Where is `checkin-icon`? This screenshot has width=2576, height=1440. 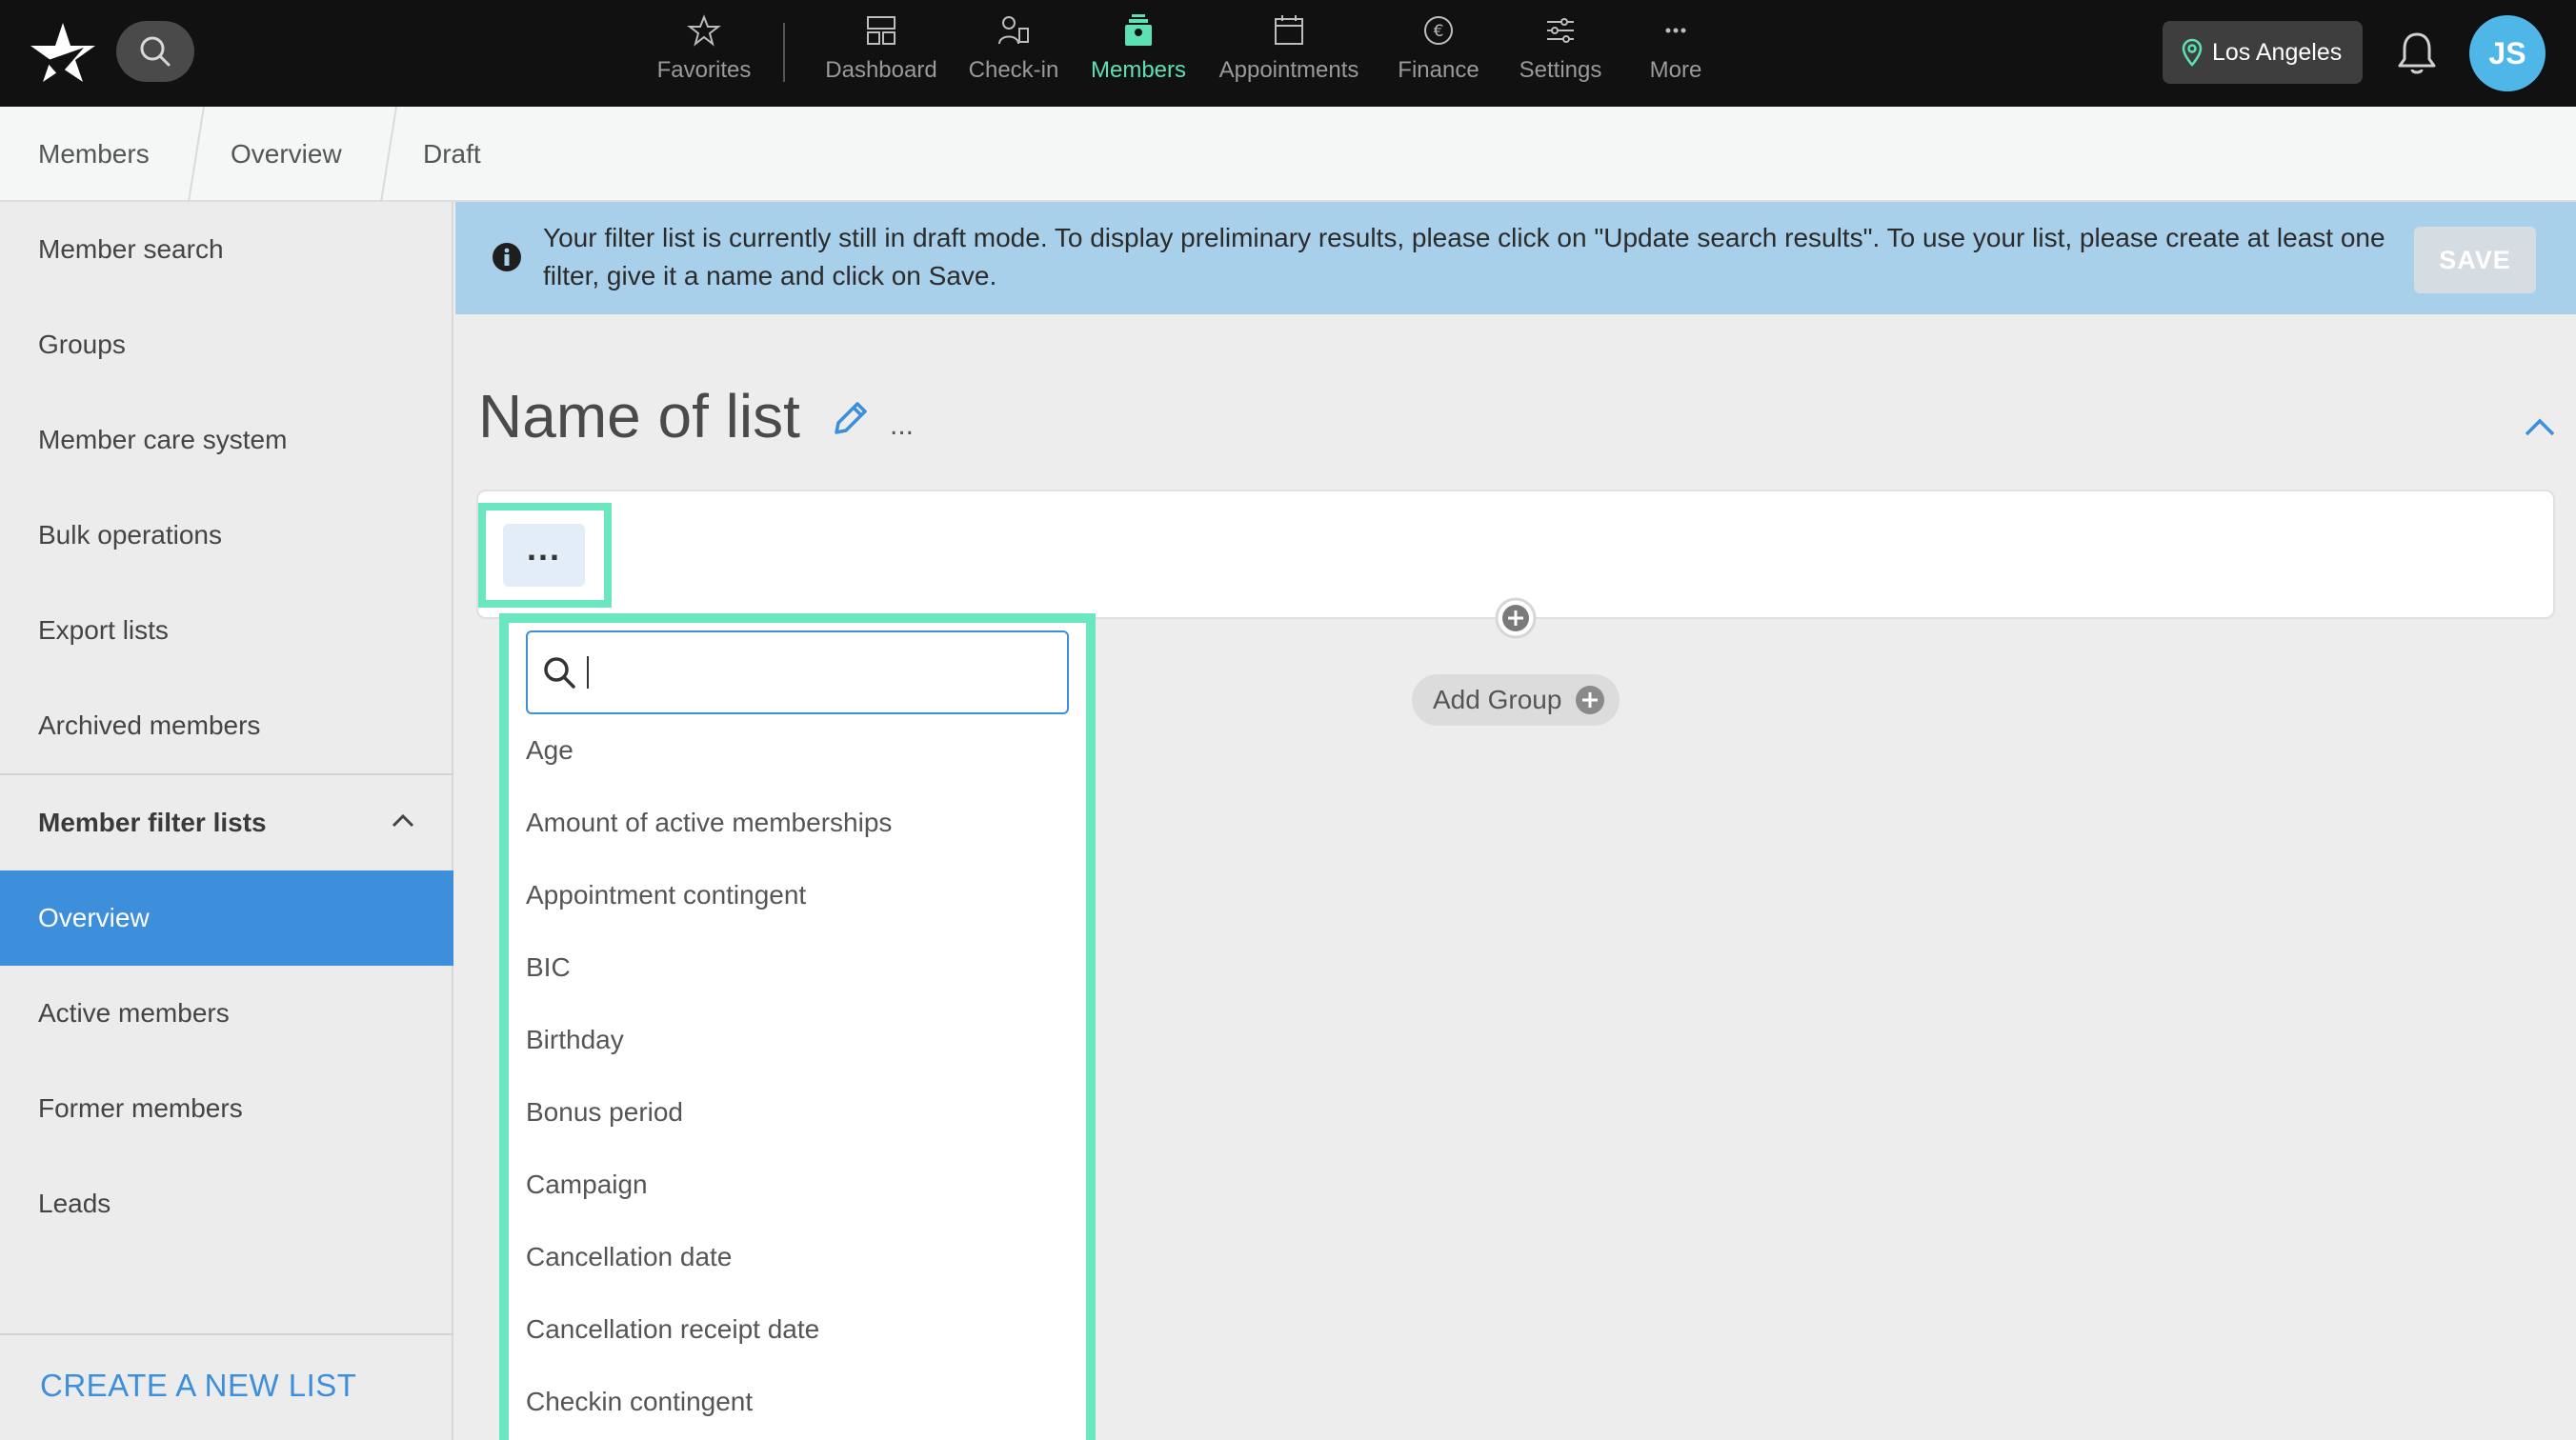
checkin-icon is located at coordinates (1014, 30).